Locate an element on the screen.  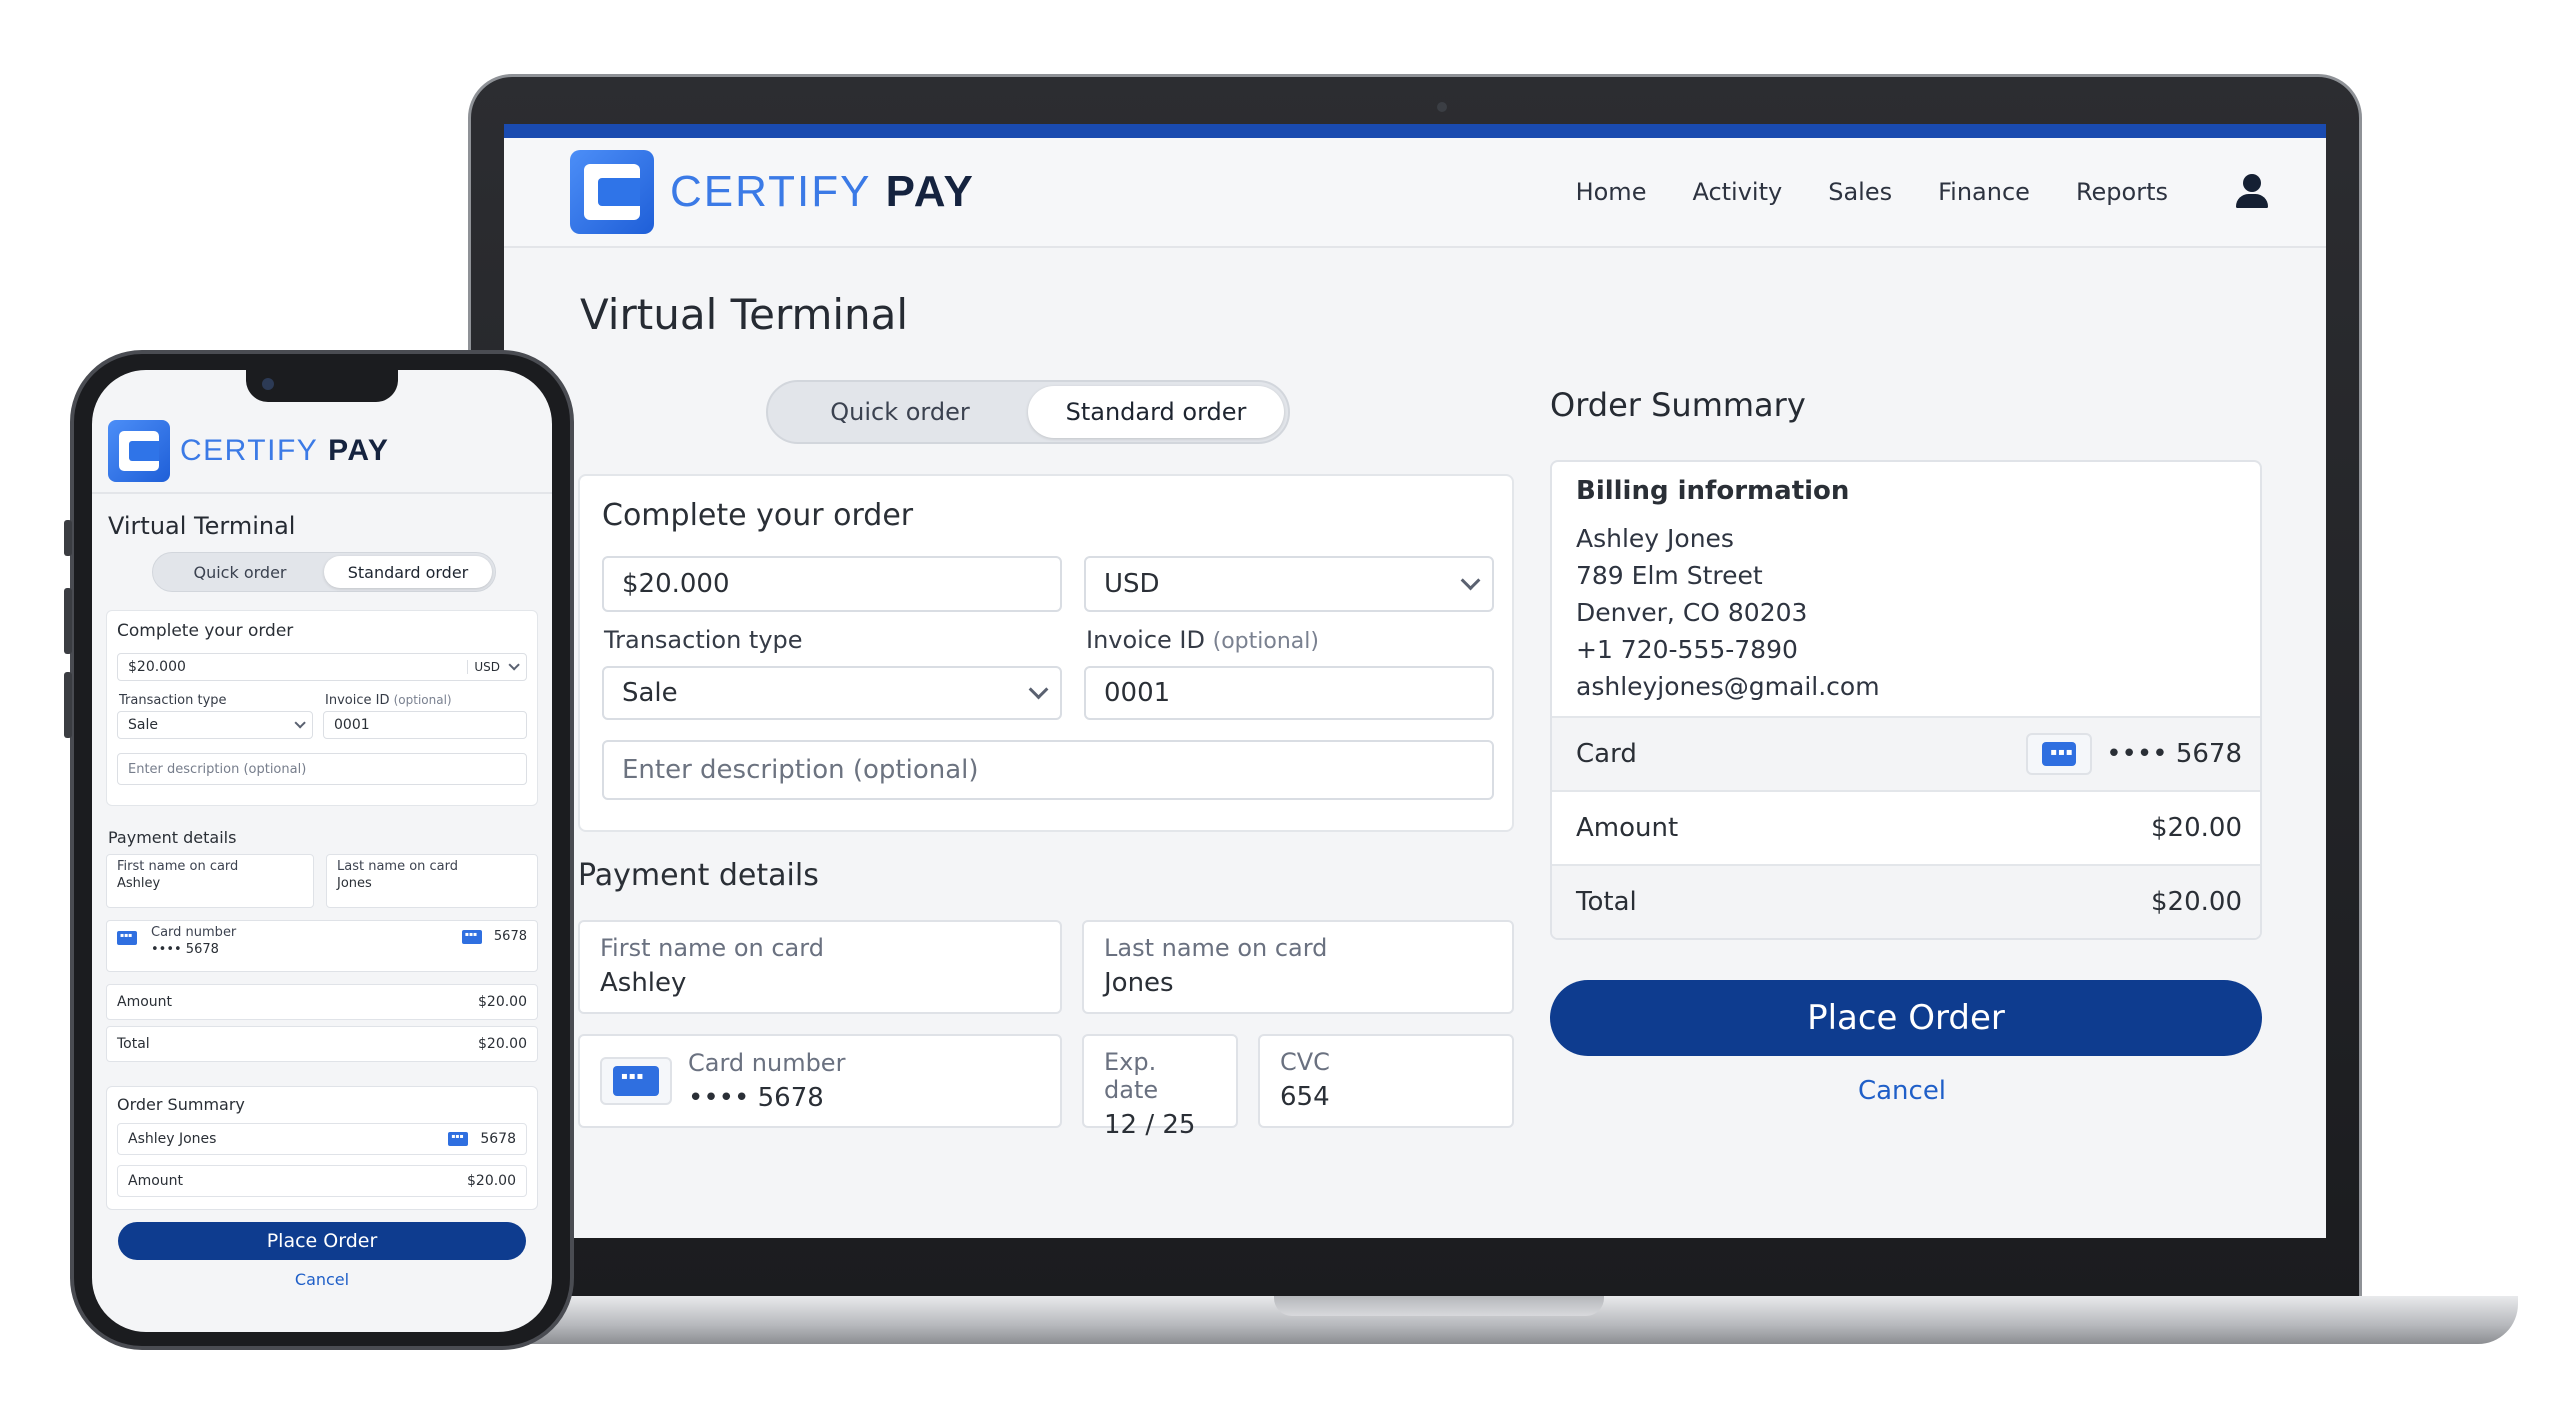
mobile-tab-quick-order: Quick order is located at coordinates (240, 572).